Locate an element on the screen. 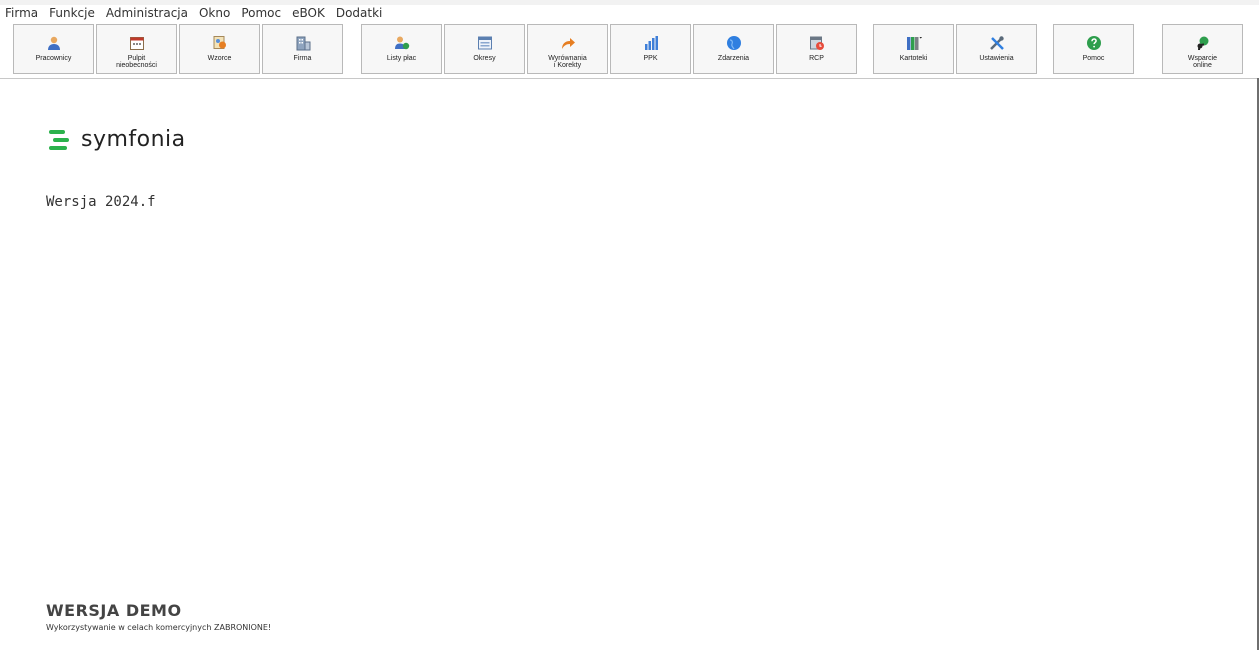  templates-icon is located at coordinates (219, 42).